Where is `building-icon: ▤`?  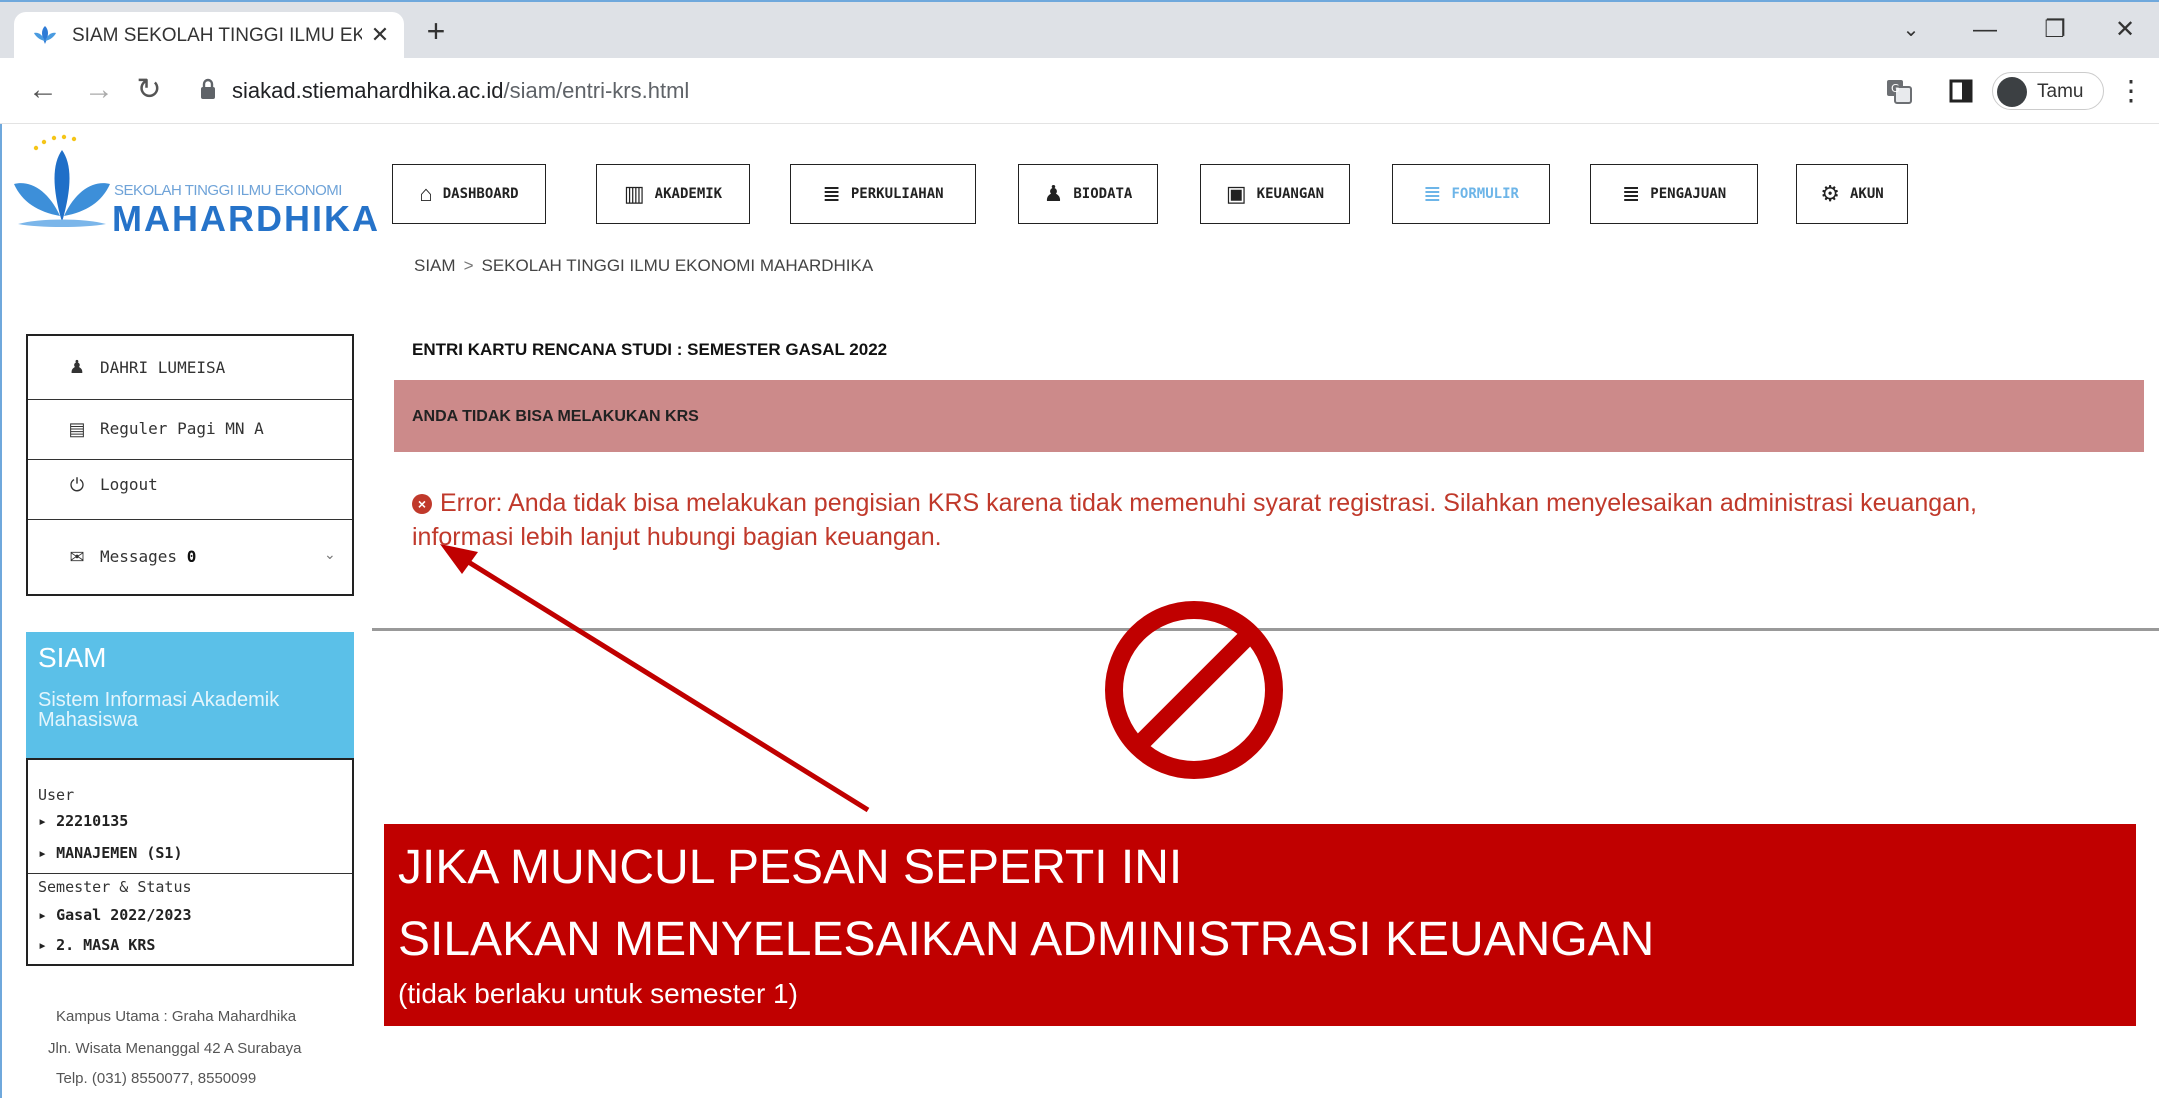 building-icon: ▤ is located at coordinates (77, 429).